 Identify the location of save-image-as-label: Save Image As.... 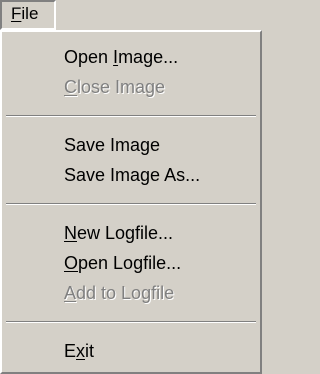
(132, 175).